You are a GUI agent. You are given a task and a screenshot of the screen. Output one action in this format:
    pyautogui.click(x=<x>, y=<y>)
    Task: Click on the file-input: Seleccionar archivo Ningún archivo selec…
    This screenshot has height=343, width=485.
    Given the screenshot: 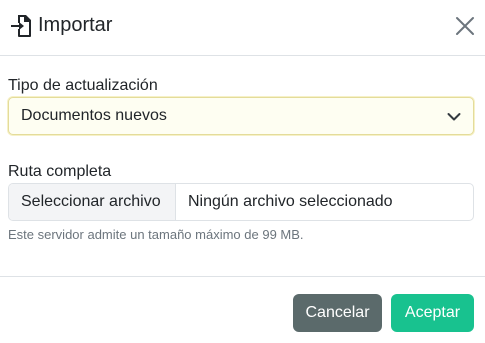 What is the action you would take?
    pyautogui.click(x=241, y=202)
    